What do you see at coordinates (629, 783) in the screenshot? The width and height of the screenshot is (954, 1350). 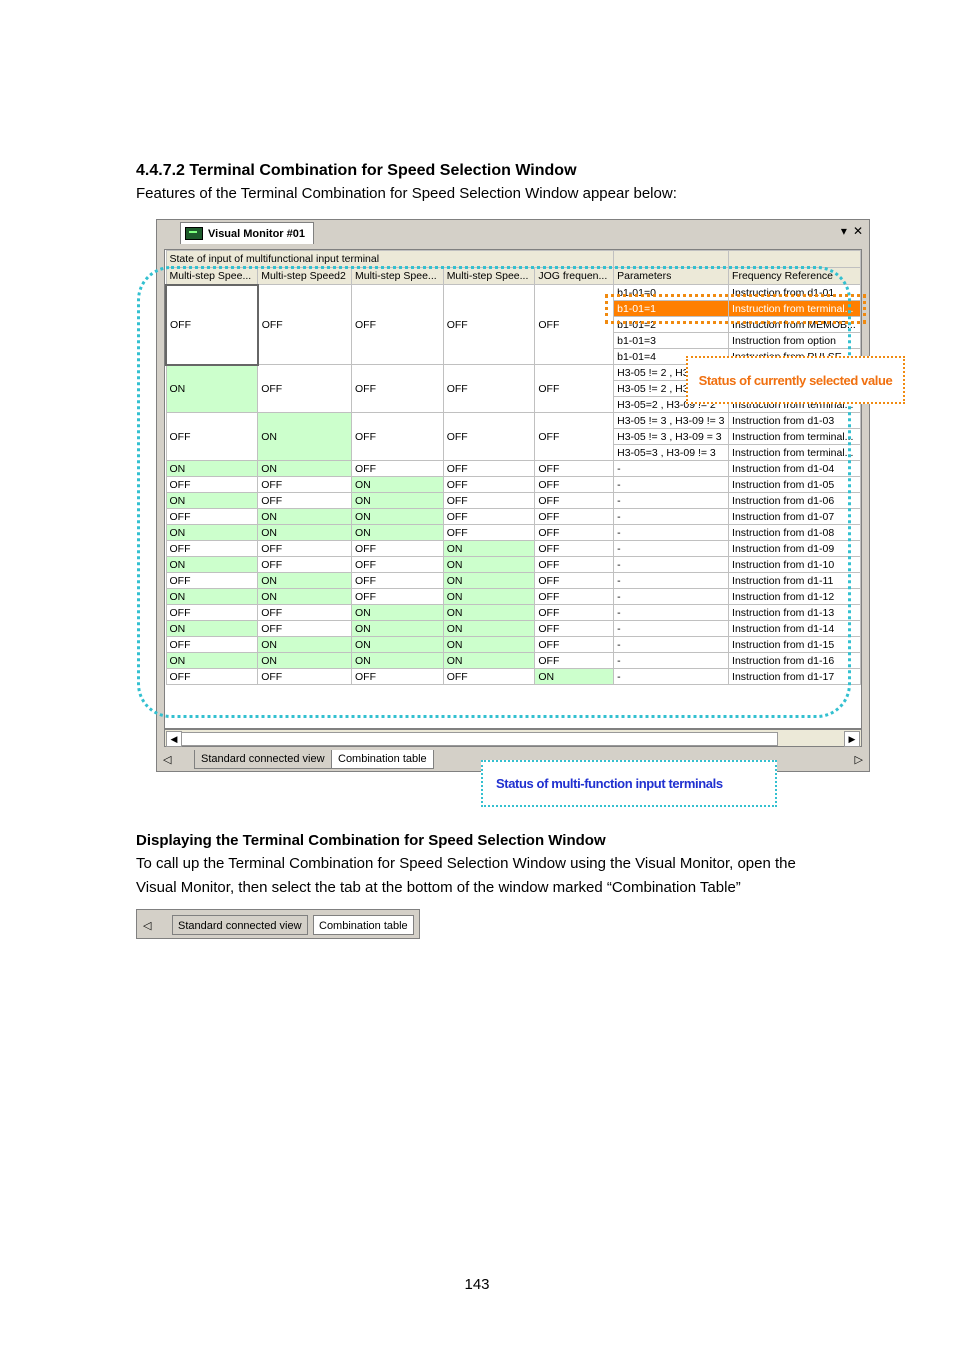 I see `callout-input-terminals: Status of multi-function input terminals` at bounding box center [629, 783].